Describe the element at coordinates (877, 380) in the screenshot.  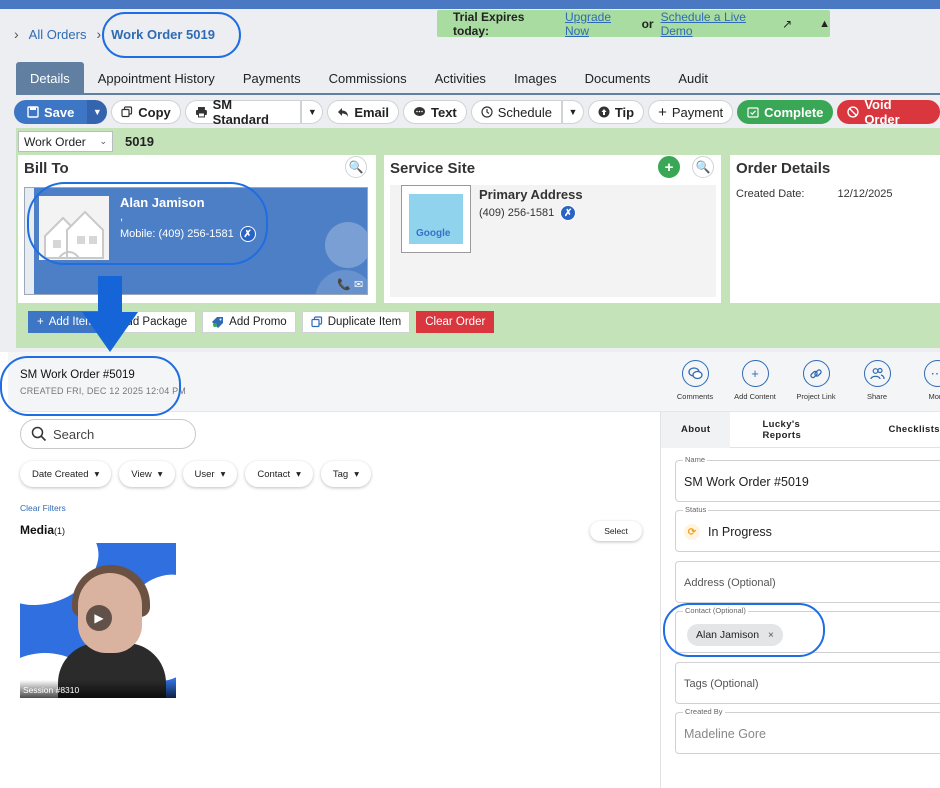
I see `share-button: Share` at that location.